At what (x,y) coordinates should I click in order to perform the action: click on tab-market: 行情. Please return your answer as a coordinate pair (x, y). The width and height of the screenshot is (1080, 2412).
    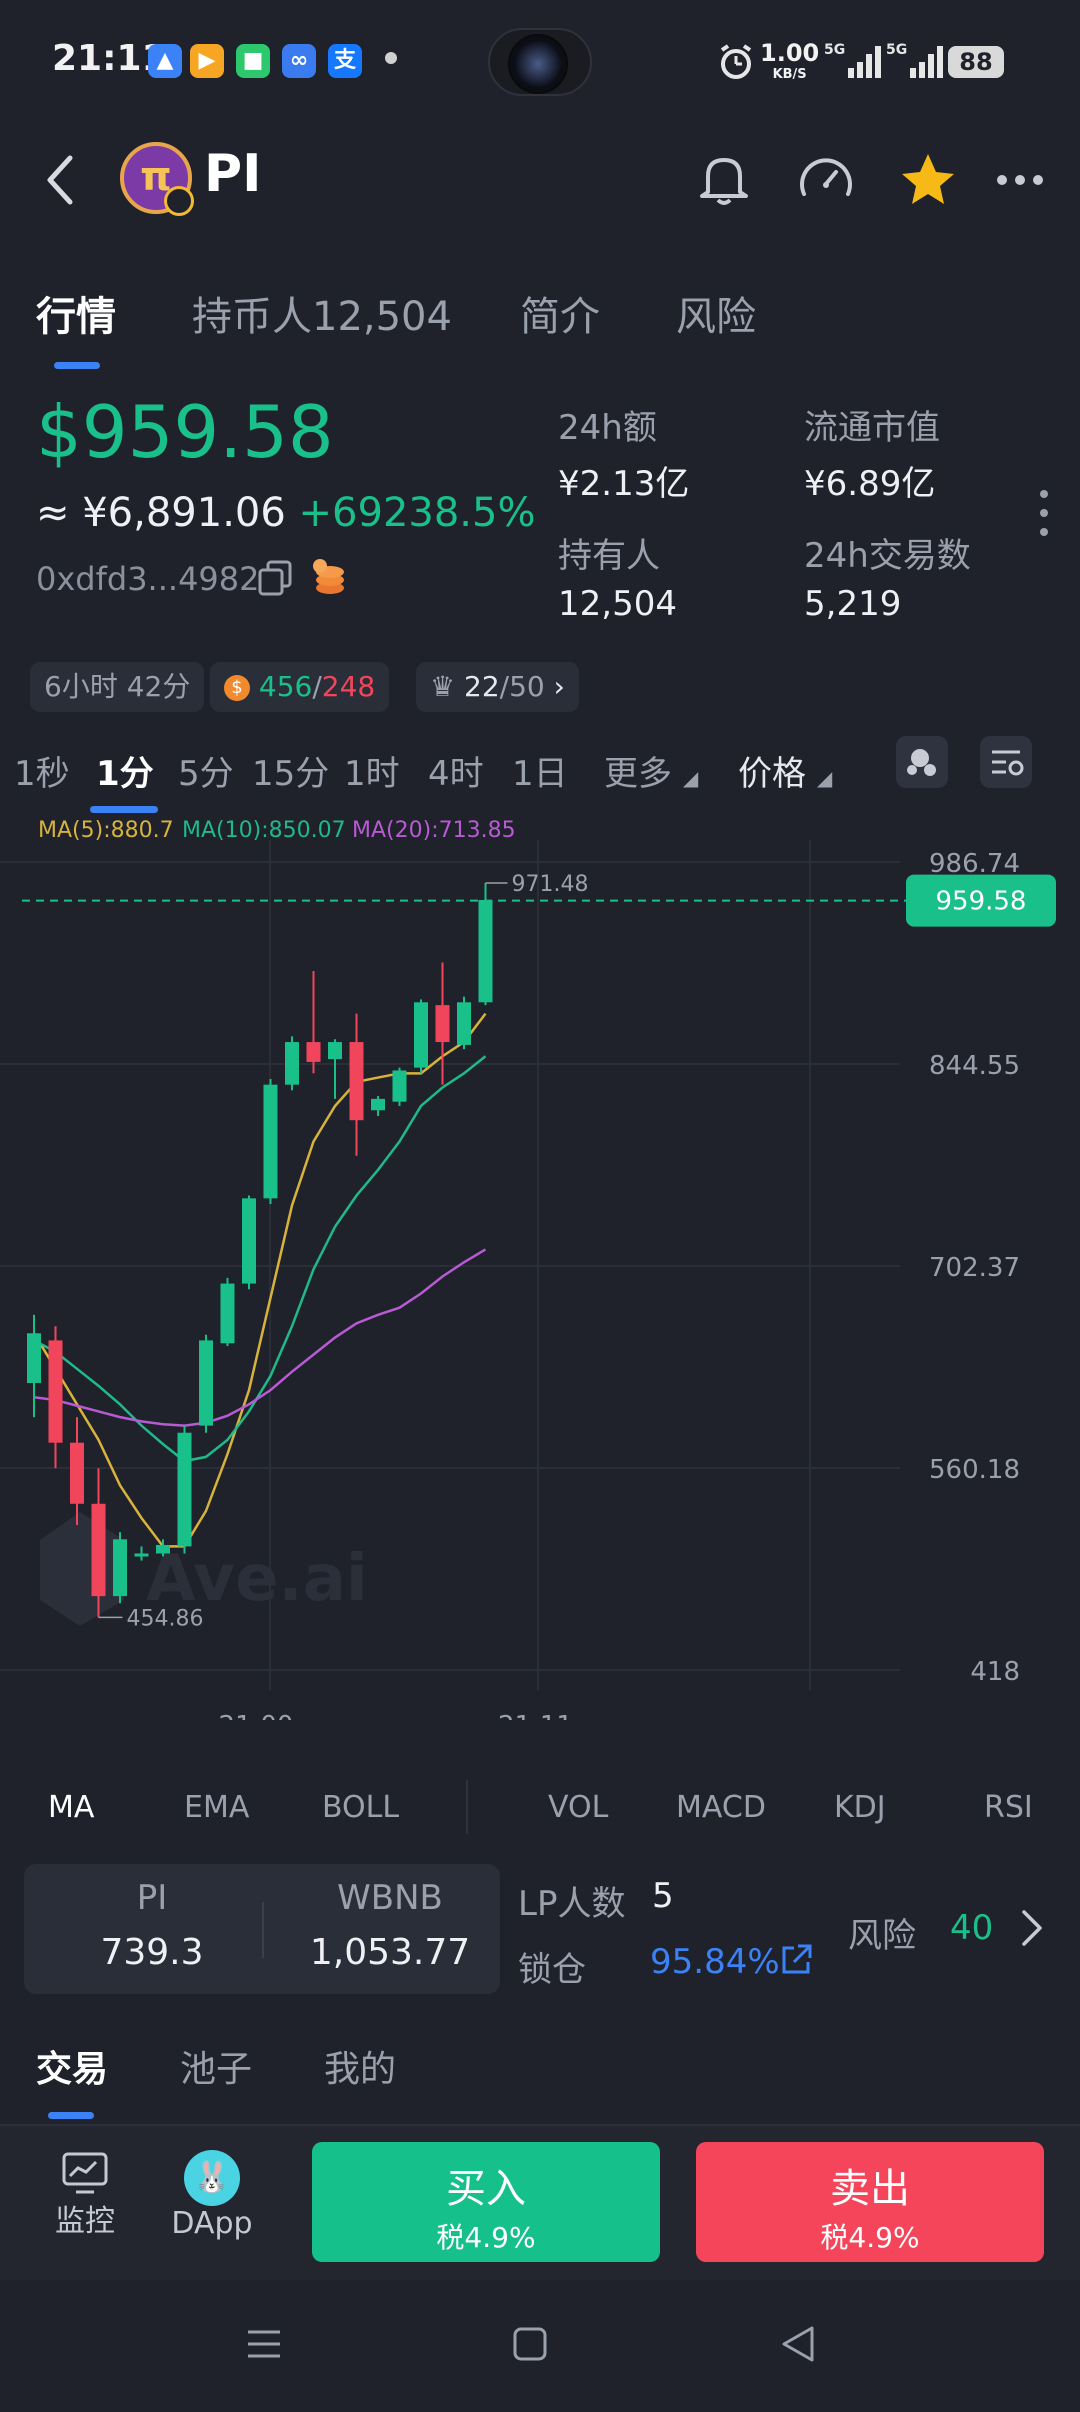
    Looking at the image, I should click on (76, 313).